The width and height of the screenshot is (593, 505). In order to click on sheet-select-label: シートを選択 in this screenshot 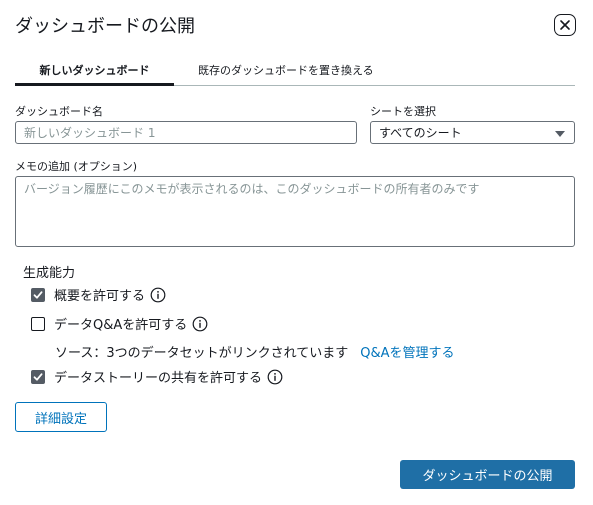, I will do `click(403, 111)`.